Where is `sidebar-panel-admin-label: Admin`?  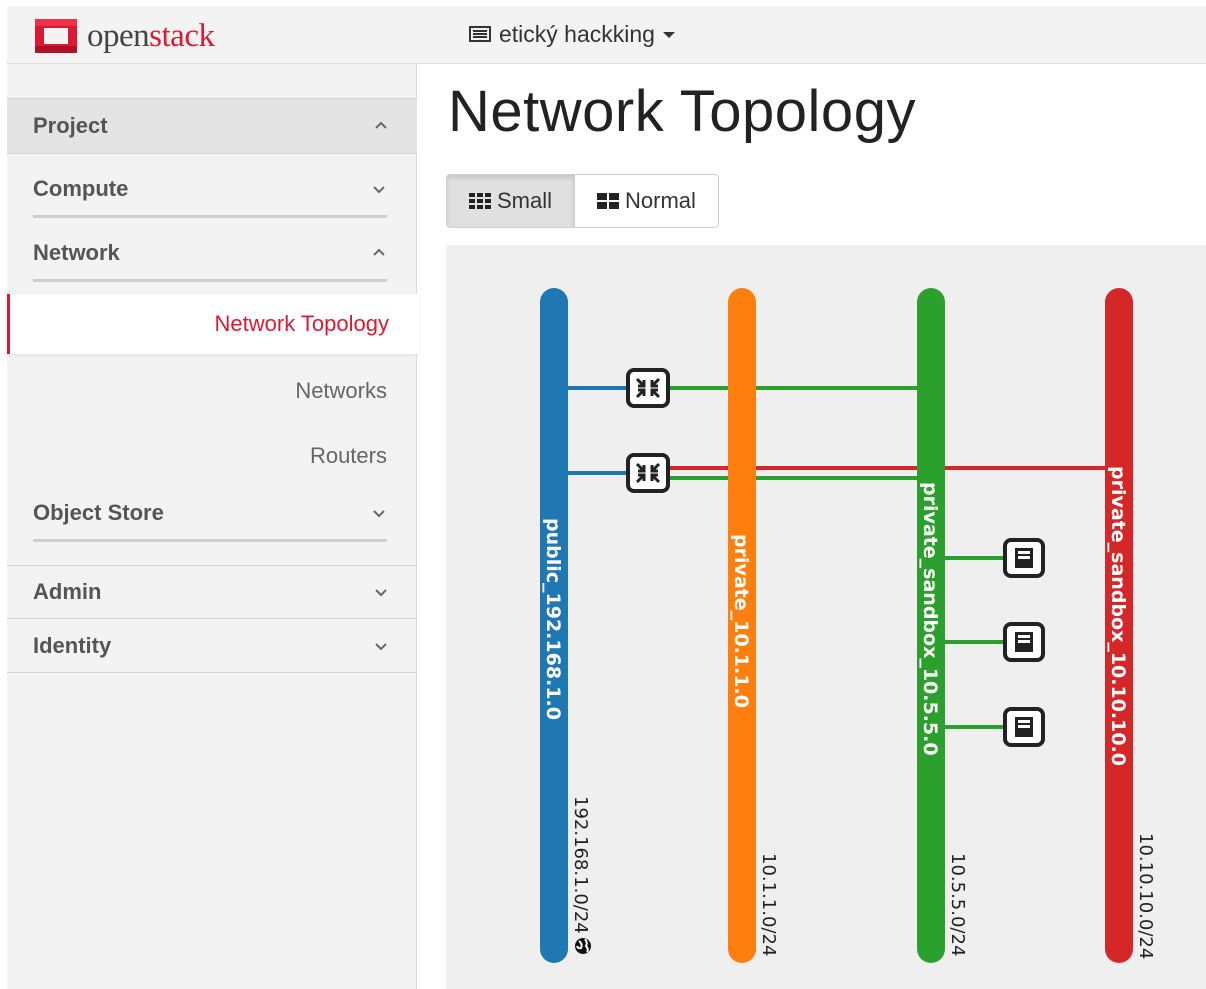 sidebar-panel-admin-label: Admin is located at coordinates (67, 591).